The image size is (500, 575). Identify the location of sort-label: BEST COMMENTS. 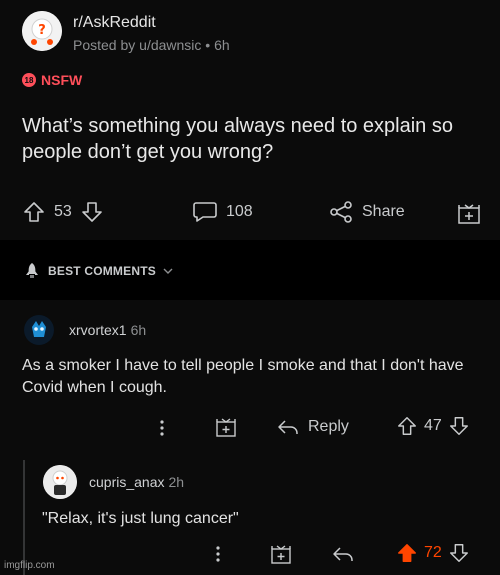
(102, 271).